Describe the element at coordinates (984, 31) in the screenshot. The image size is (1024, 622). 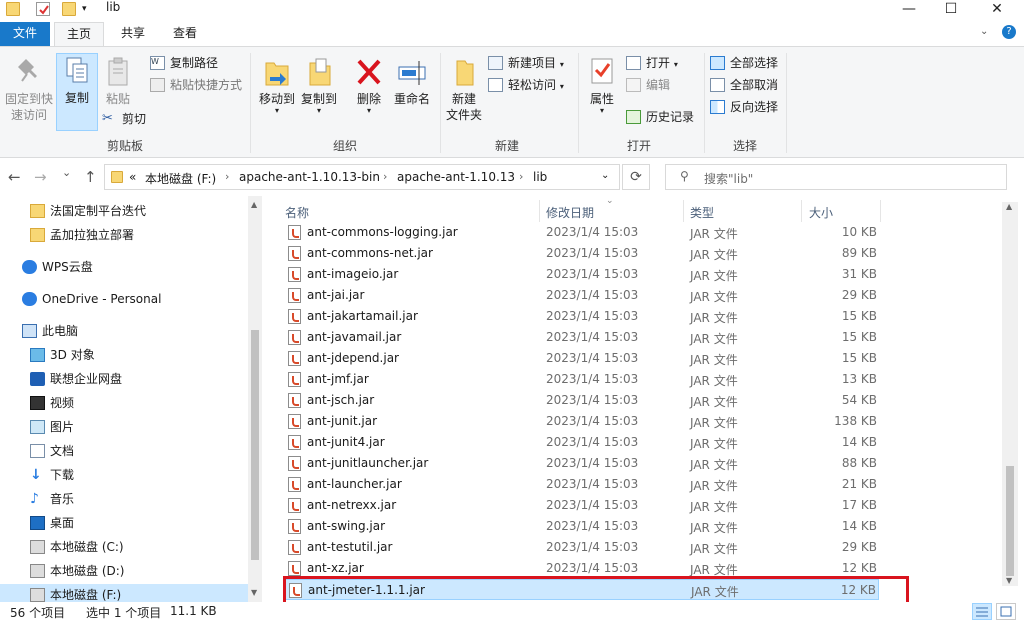
I see `ribbon-collapse-icon: ⌄` at that location.